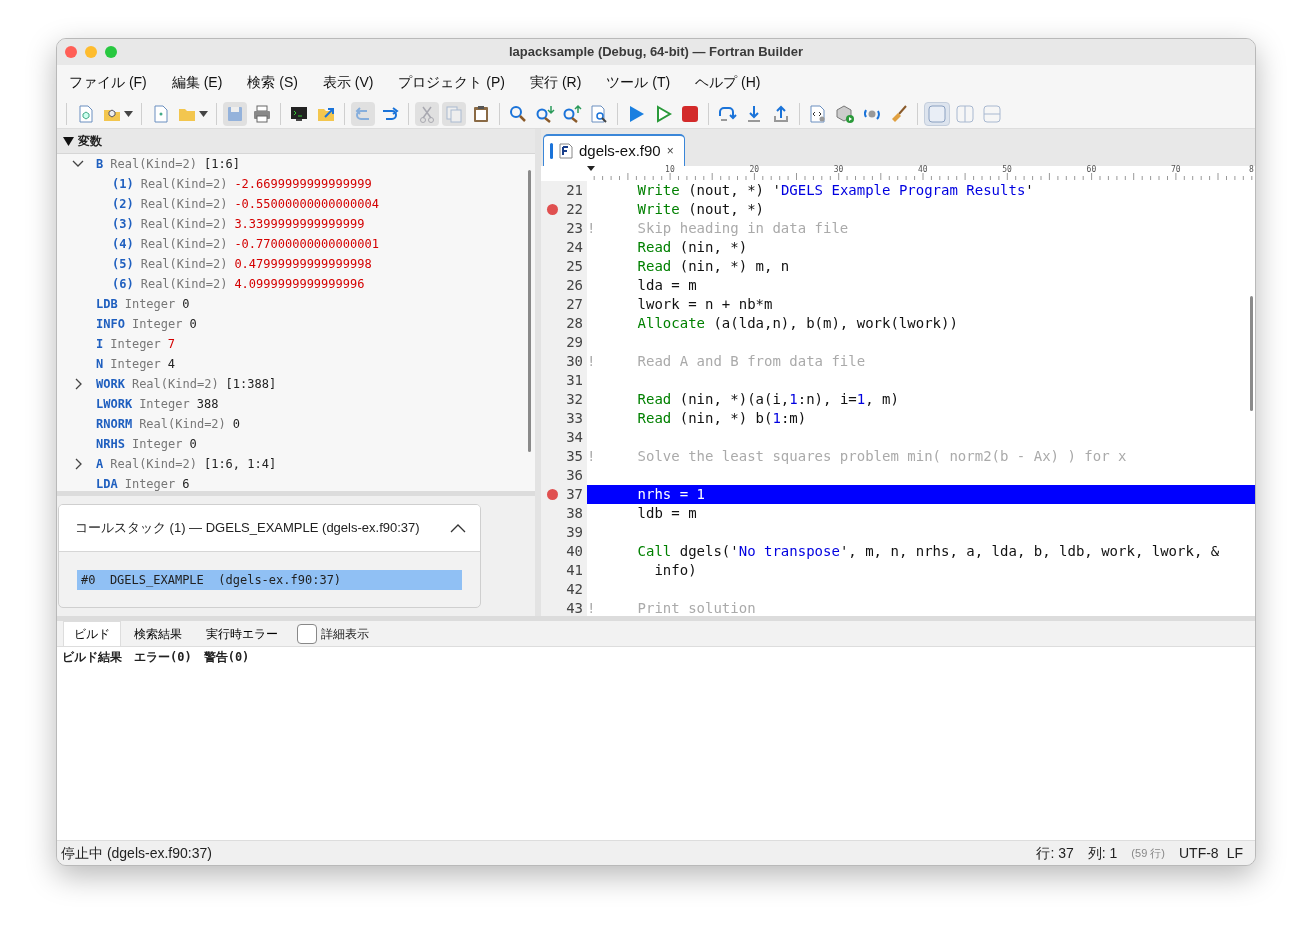  What do you see at coordinates (857, 456) in the screenshot?
I see `code-line: ! Solve the least squares problem min( norm2(b - Ax) ) for x` at bounding box center [857, 456].